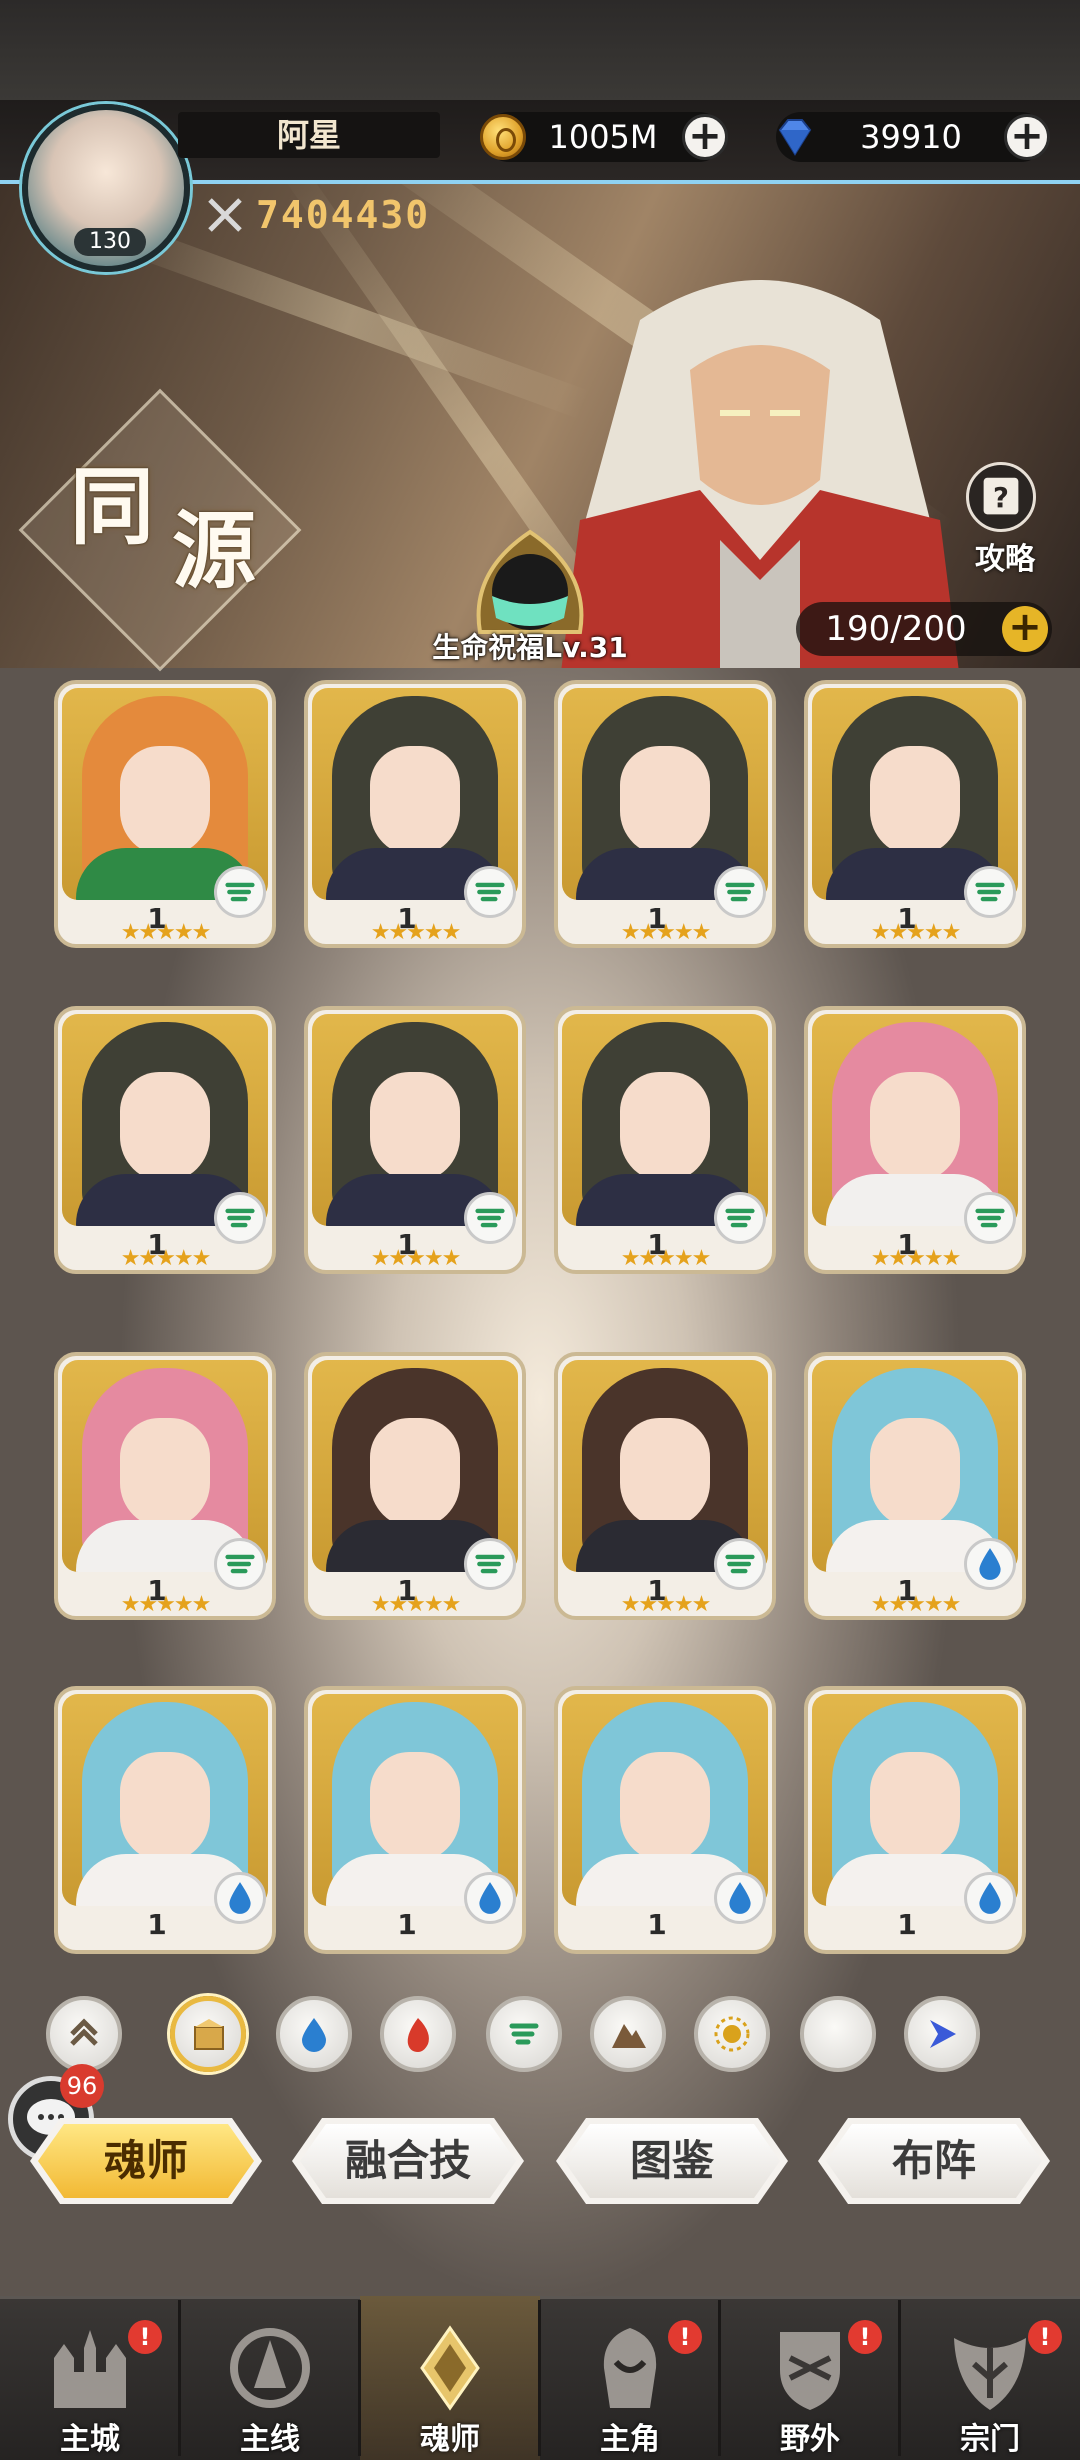  I want to click on all-box-filter-button, so click(208, 2034).